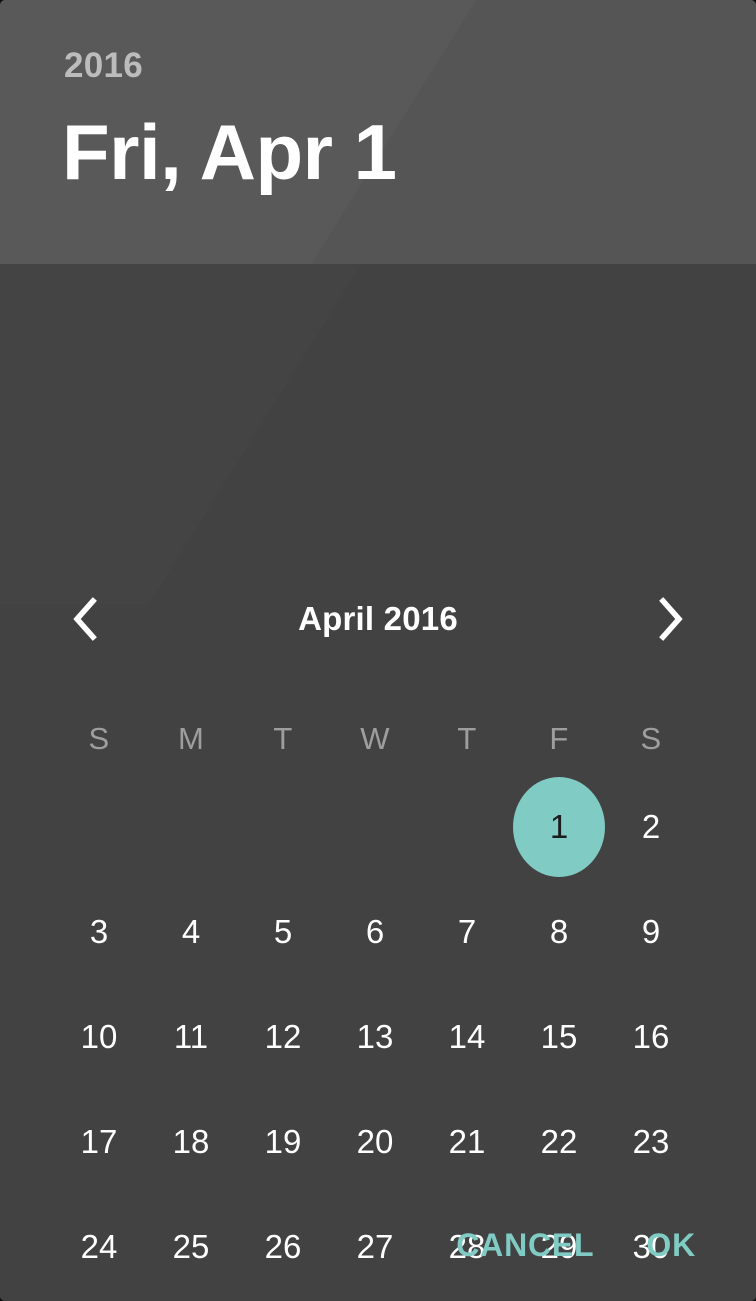 This screenshot has height=1301, width=756. Describe the element at coordinates (671, 1245) in the screenshot. I see `ok-button: OK` at that location.